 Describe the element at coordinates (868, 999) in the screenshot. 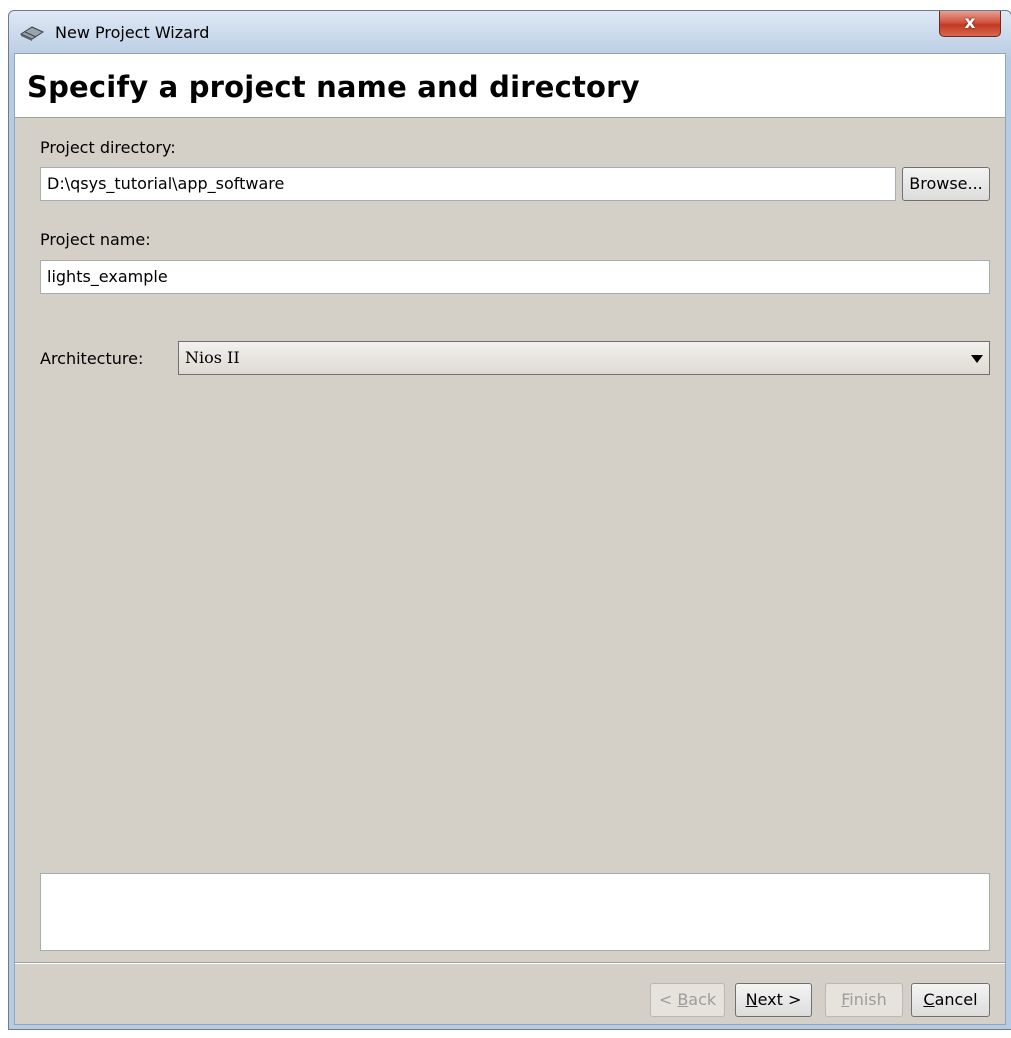

I see `finish-button-rest: inish` at that location.